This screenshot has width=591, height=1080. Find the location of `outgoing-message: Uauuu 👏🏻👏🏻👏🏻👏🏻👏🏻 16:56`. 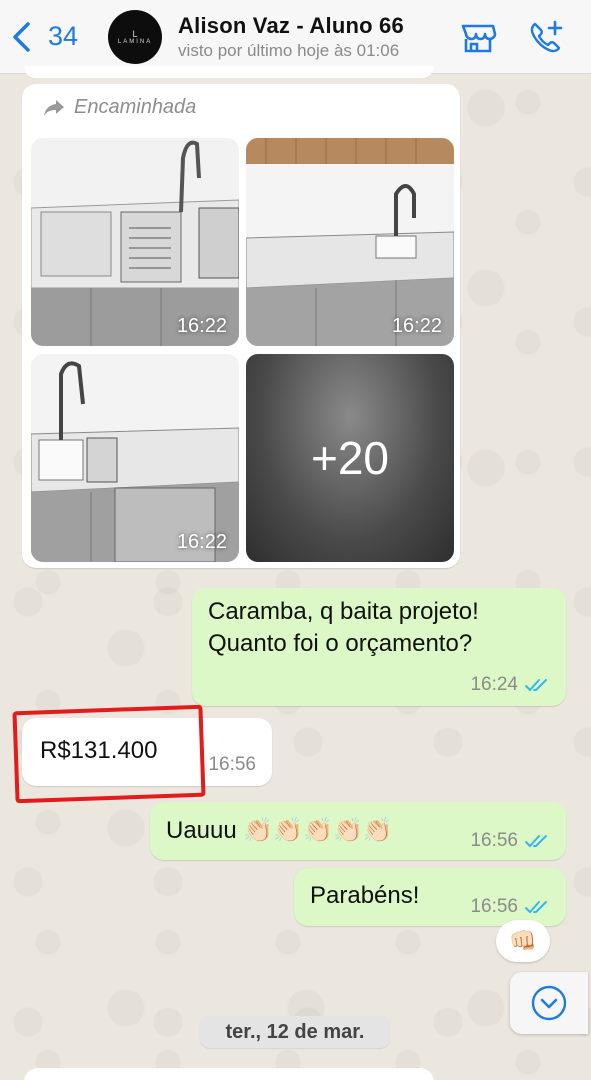

outgoing-message: Uauuu 👏🏻👏🏻👏🏻👏🏻👏🏻 16:56 is located at coordinates (358, 831).